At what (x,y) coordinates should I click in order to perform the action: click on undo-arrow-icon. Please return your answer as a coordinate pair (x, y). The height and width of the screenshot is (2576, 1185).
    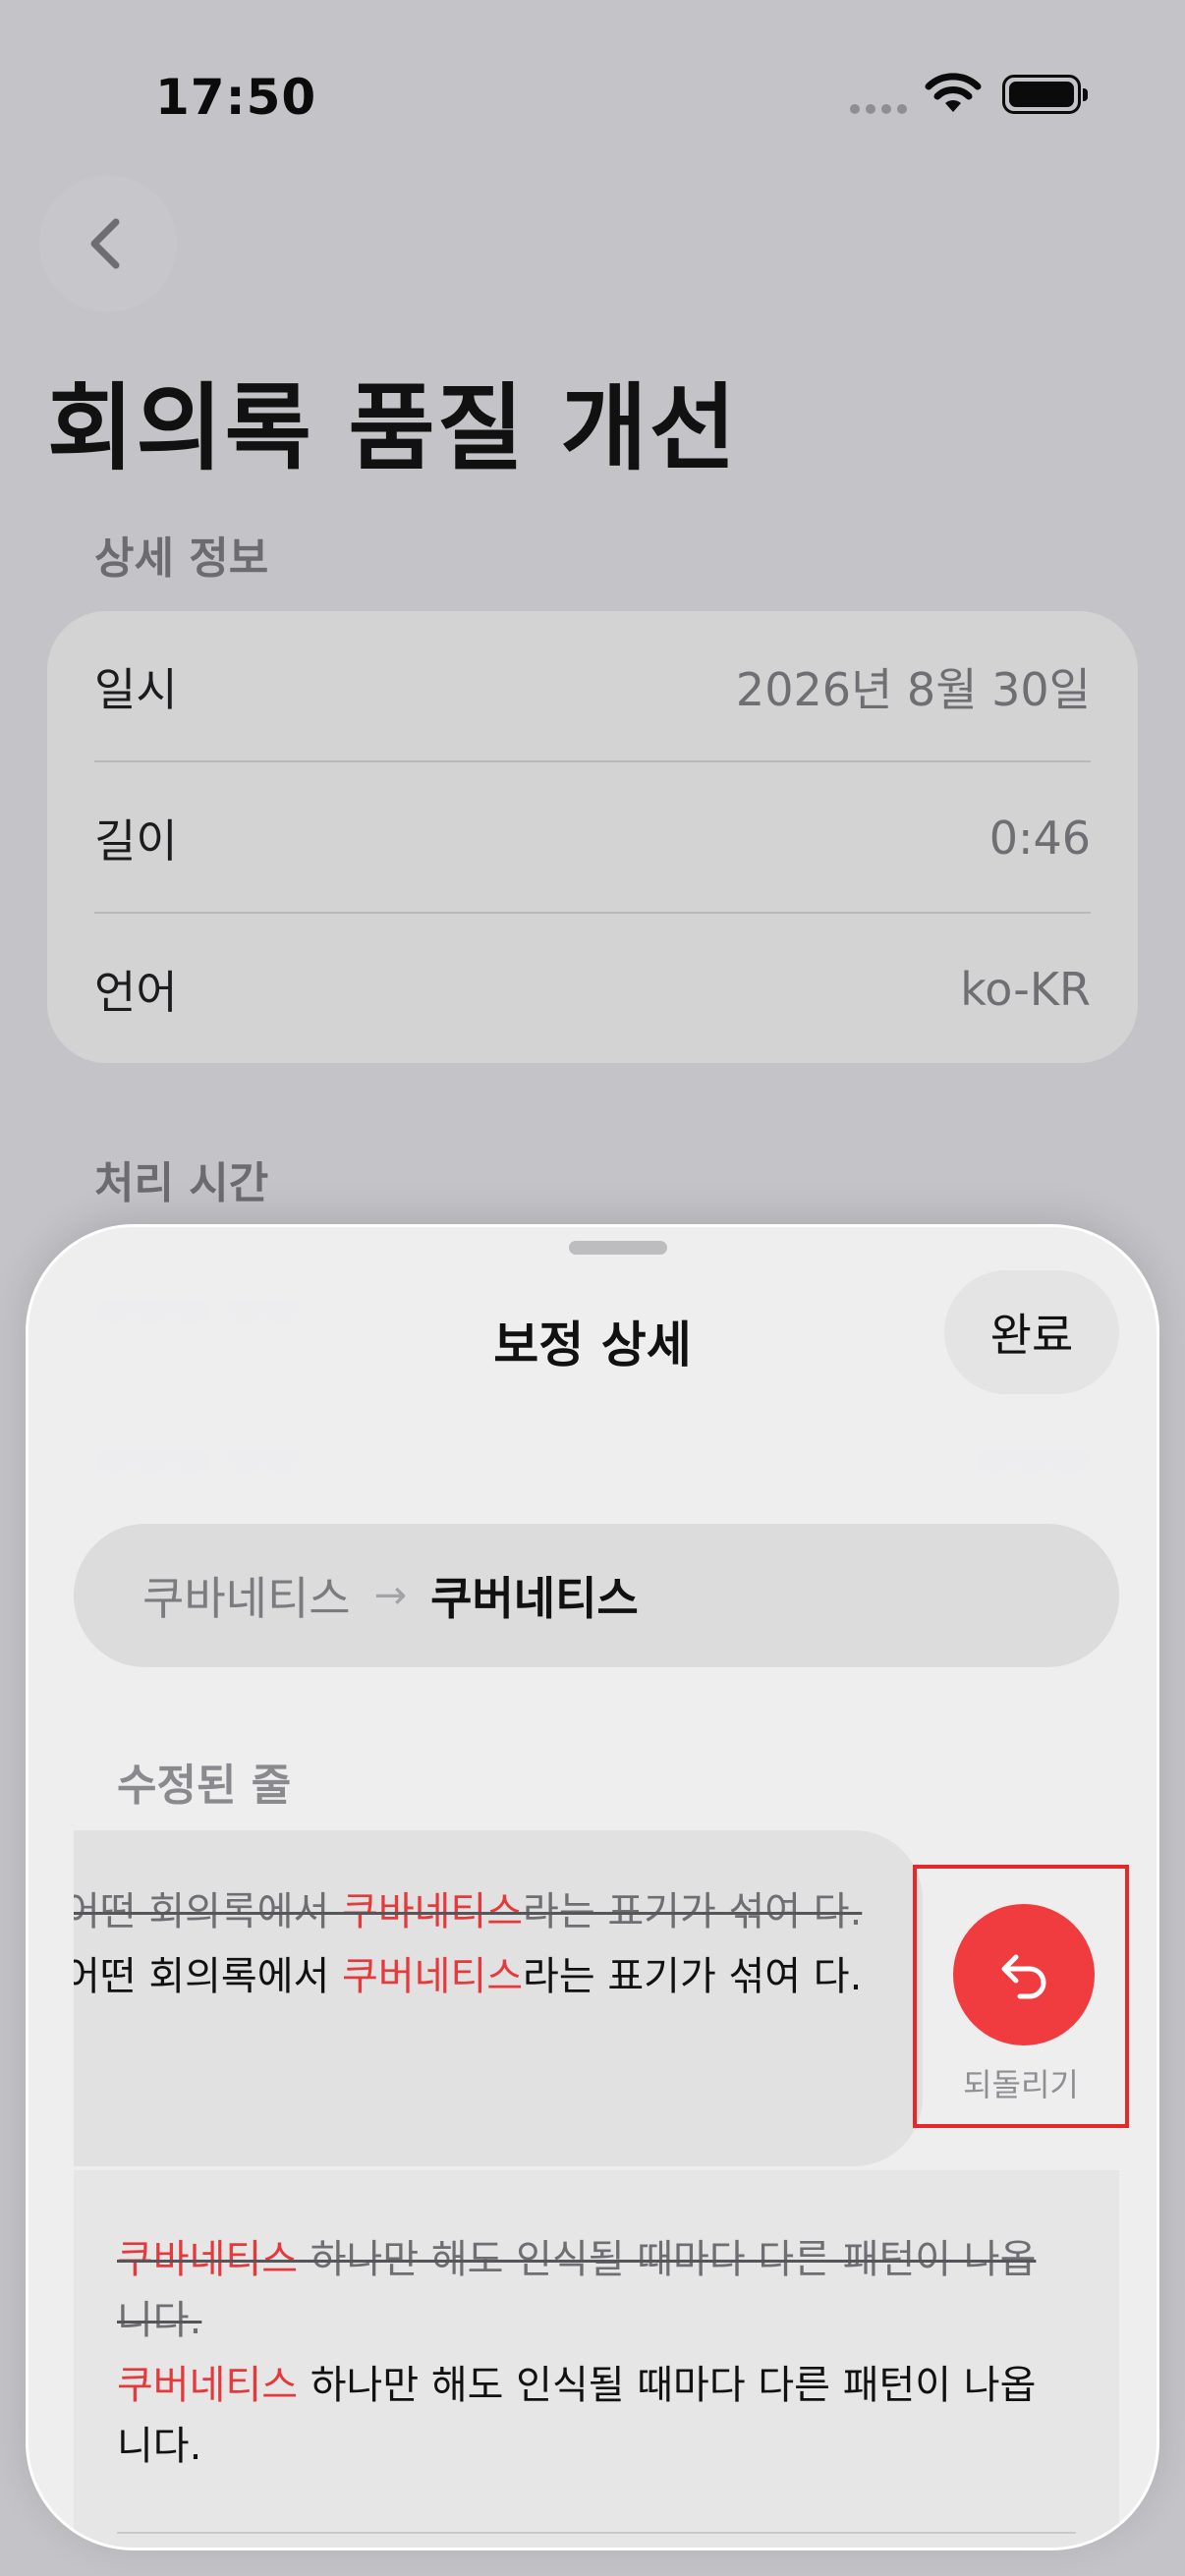
    Looking at the image, I should click on (1024, 1976).